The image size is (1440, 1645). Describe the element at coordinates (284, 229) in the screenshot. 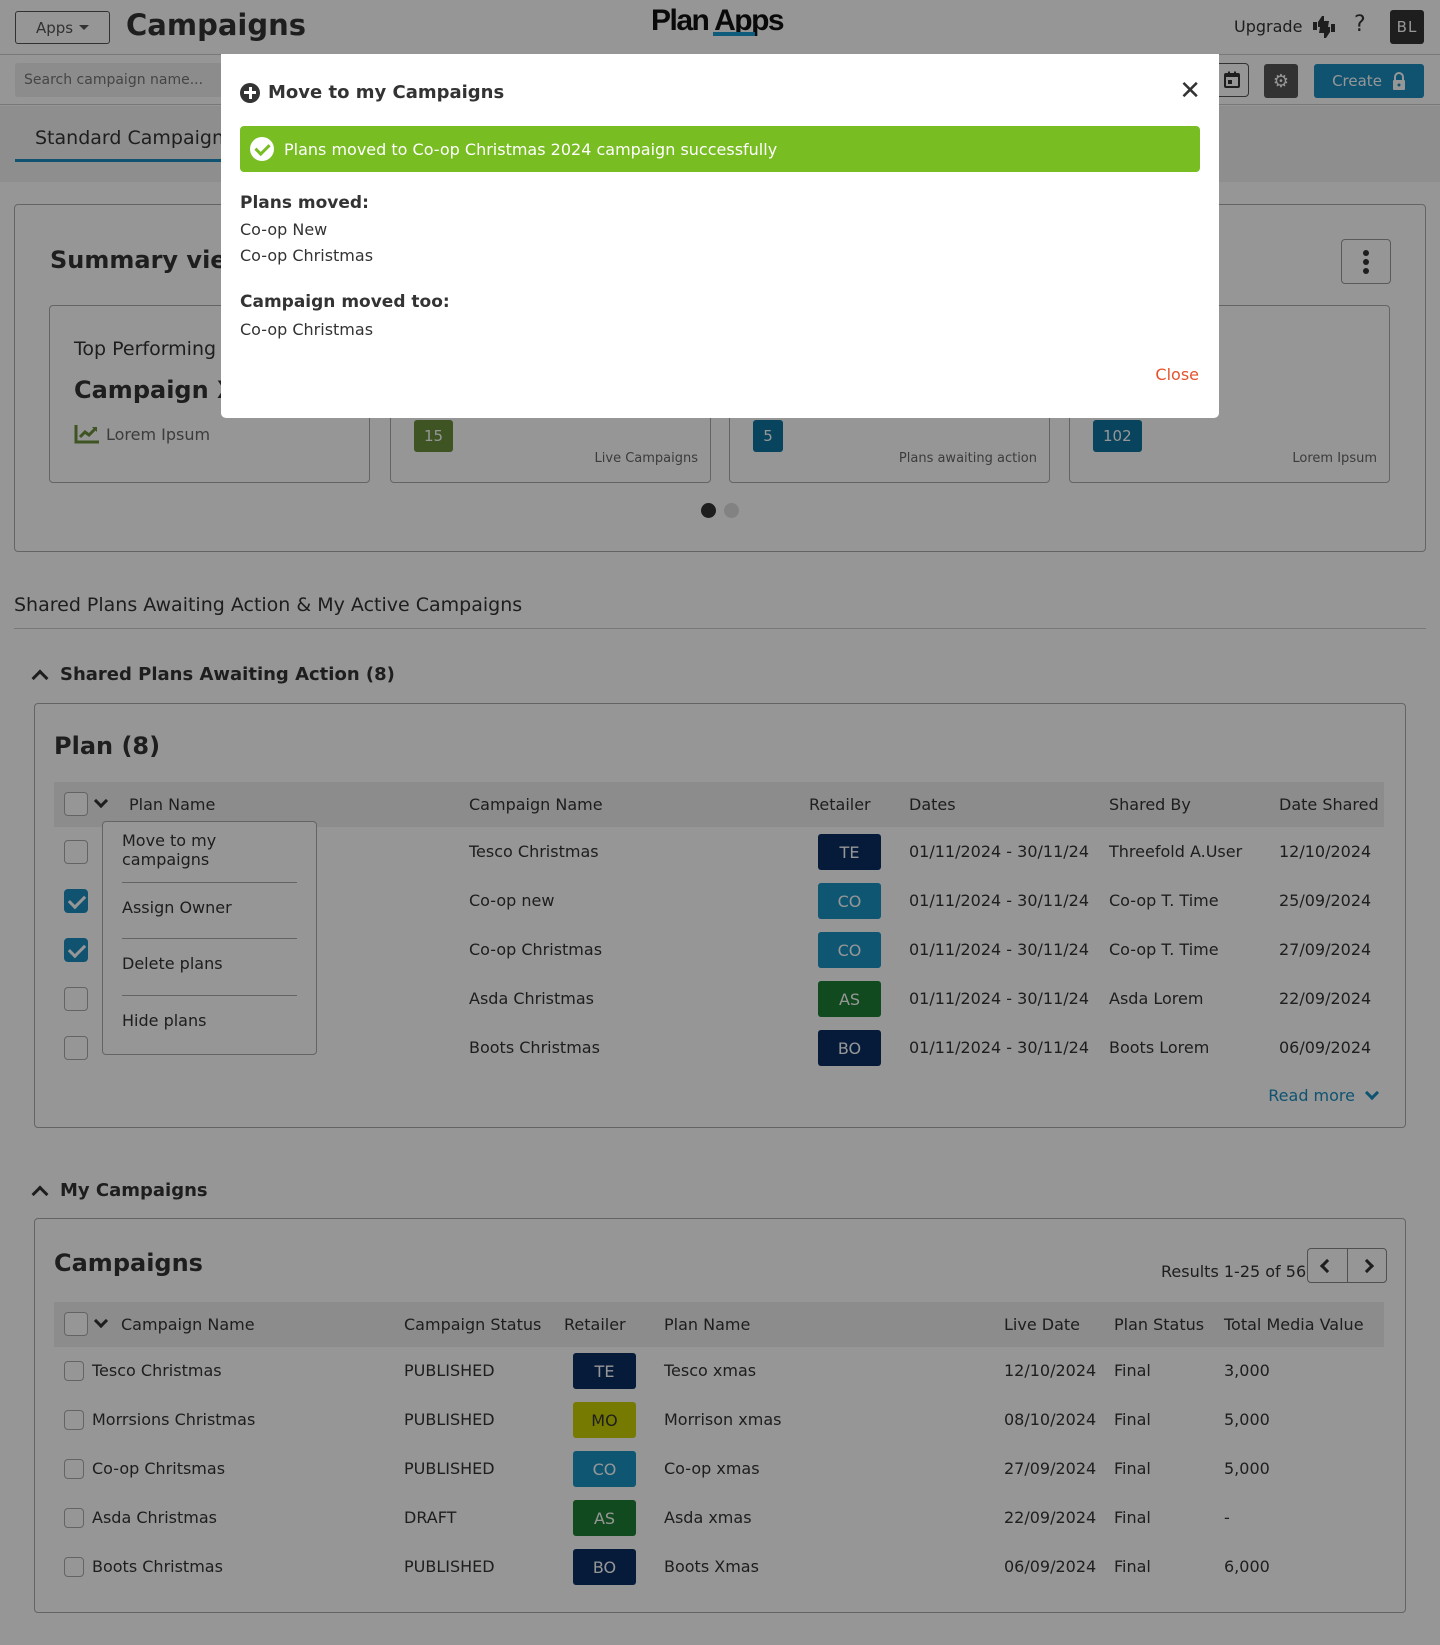

I see `plans-moved-item: Co-op New` at that location.